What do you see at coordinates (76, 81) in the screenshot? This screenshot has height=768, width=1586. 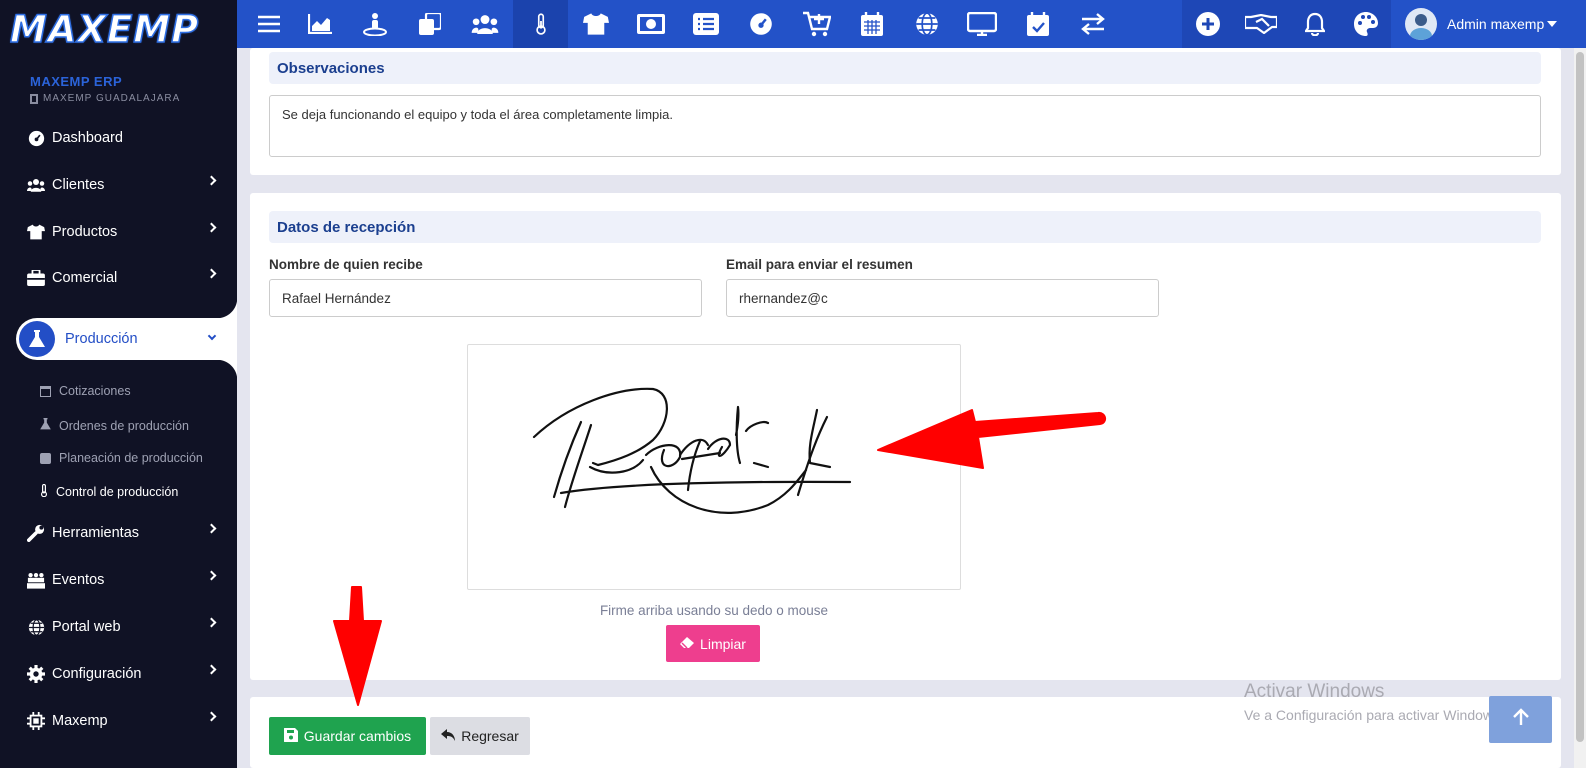 I see `org-name: MAXEMP ERP` at bounding box center [76, 81].